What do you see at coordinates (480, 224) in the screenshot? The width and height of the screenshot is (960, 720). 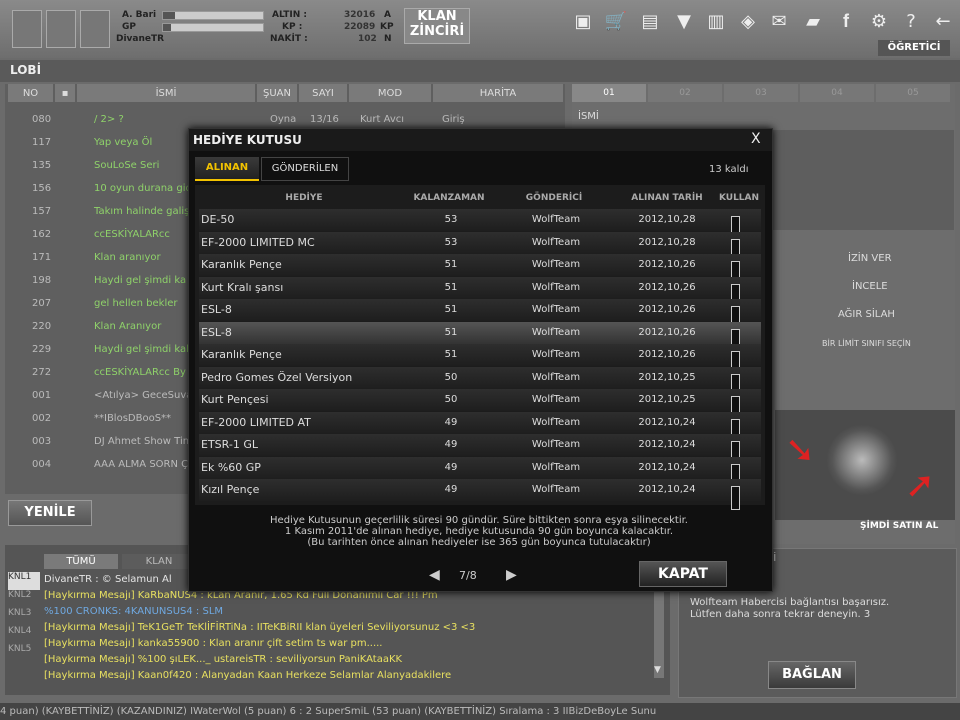 I see `gift-row: DE-50 53 WolfTeam 2012,10,28` at bounding box center [480, 224].